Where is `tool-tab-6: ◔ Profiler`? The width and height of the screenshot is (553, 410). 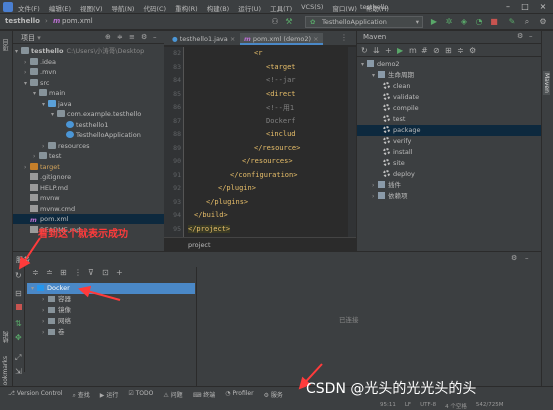
tool-tab-6: ◔ Profiler is located at coordinates (239, 395).